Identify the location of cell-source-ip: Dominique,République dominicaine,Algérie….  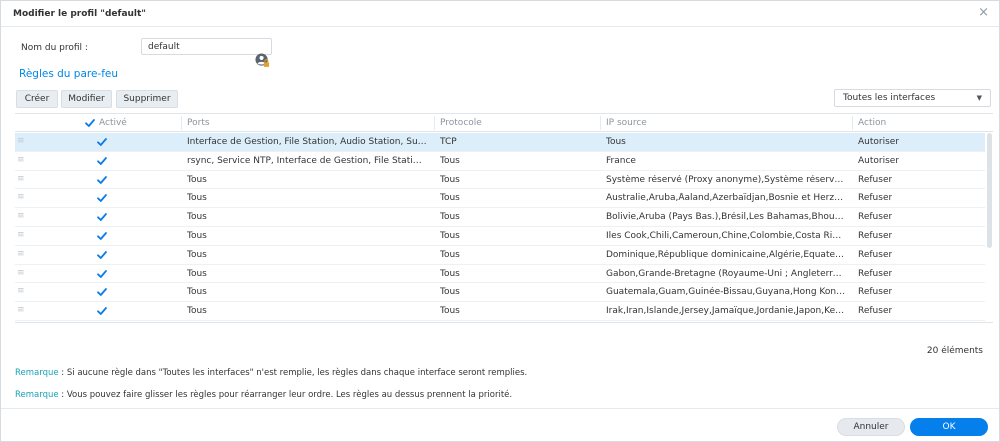
(726, 254).